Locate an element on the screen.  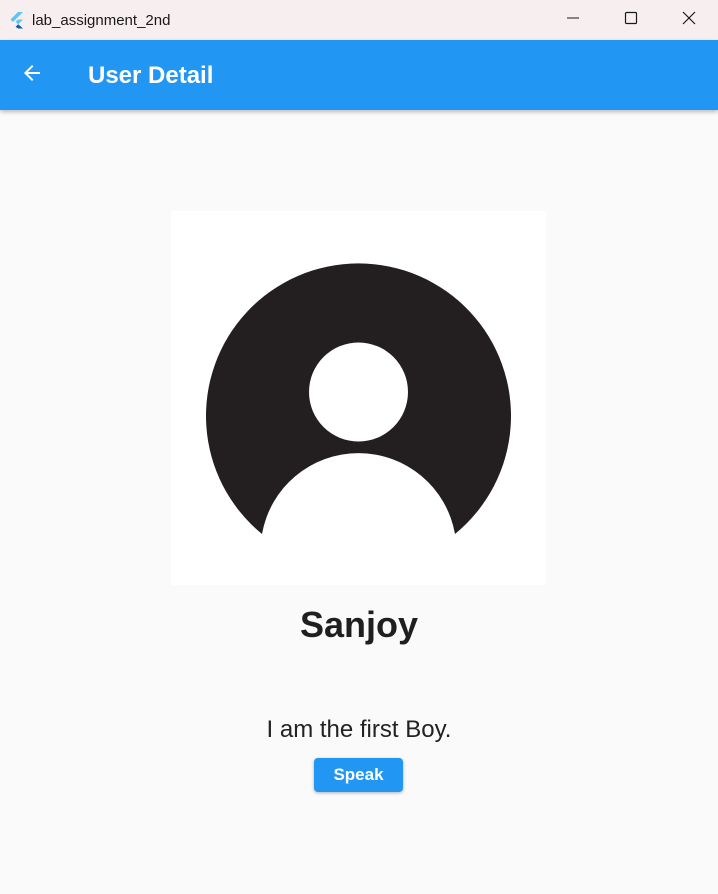
back-button is located at coordinates (32, 75).